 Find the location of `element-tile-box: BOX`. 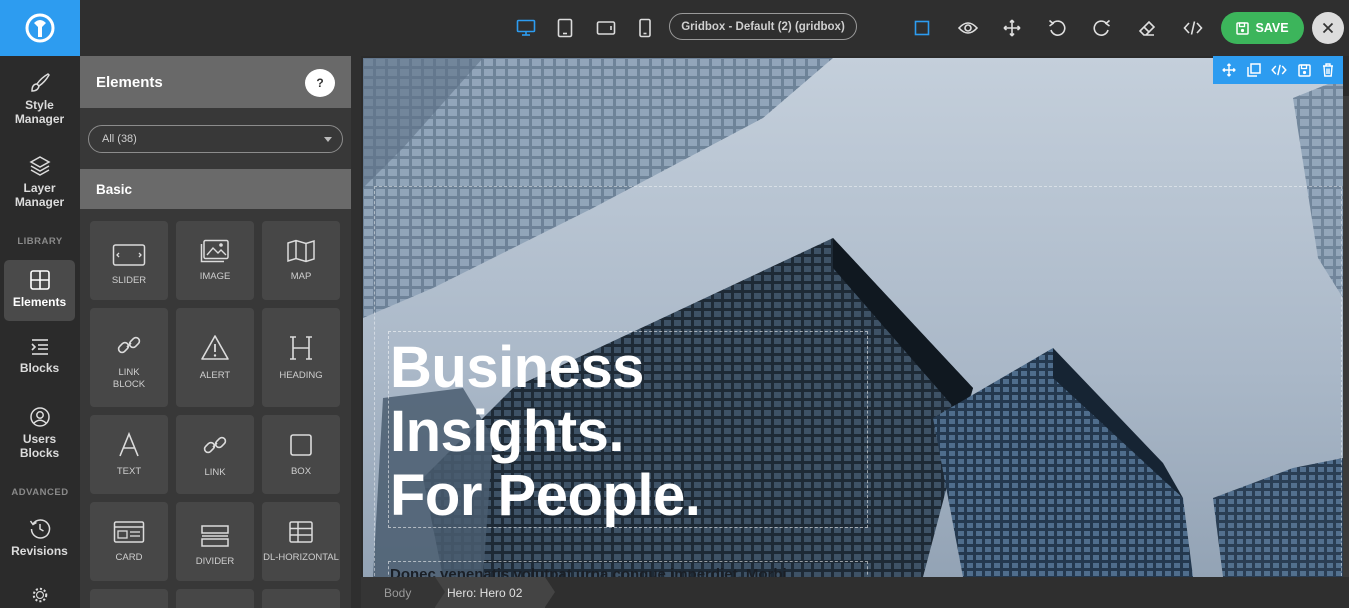

element-tile-box: BOX is located at coordinates (301, 454).